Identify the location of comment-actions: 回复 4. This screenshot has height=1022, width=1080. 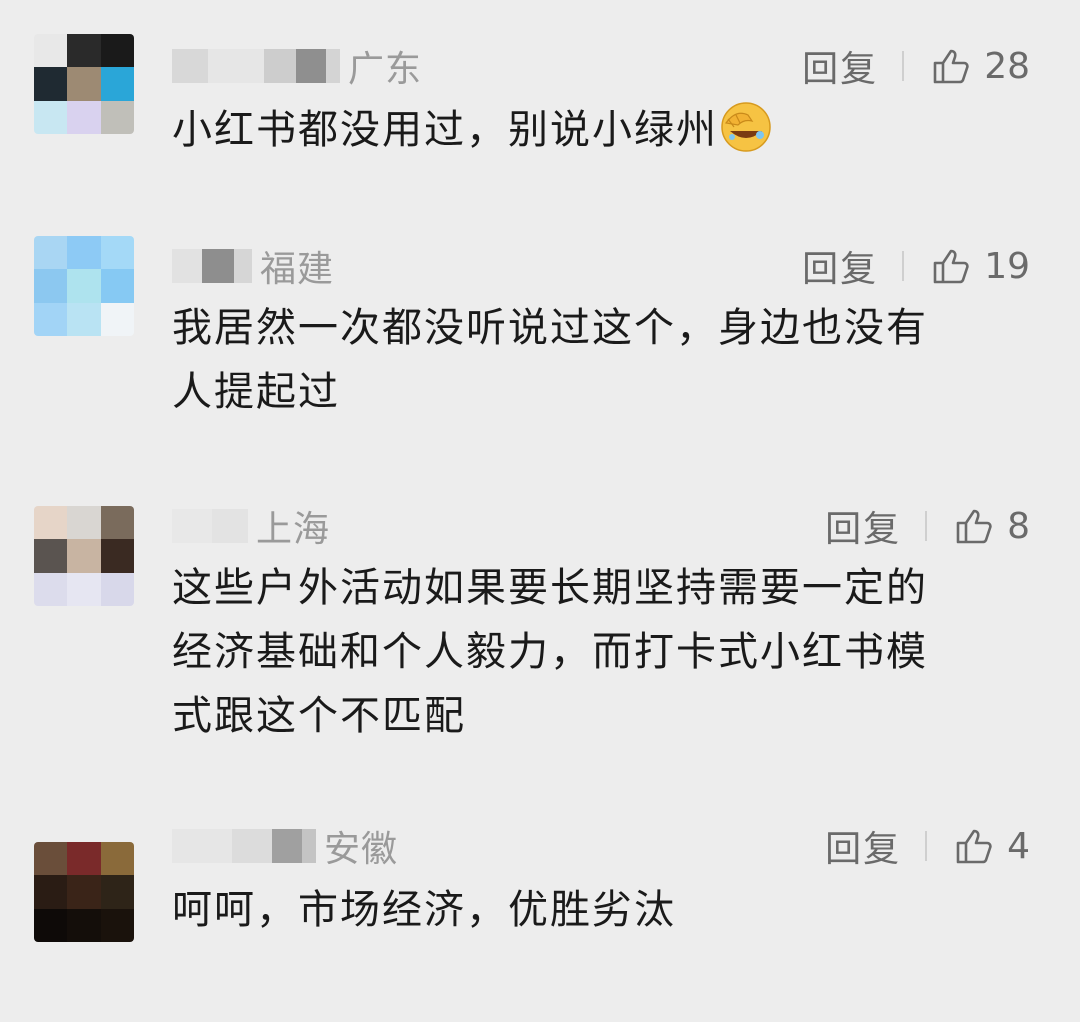
(927, 846).